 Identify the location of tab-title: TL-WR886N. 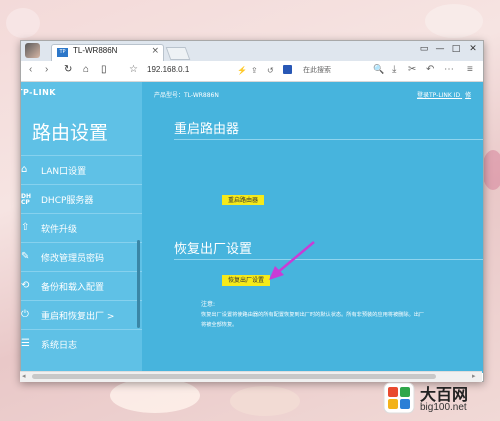
(95, 50).